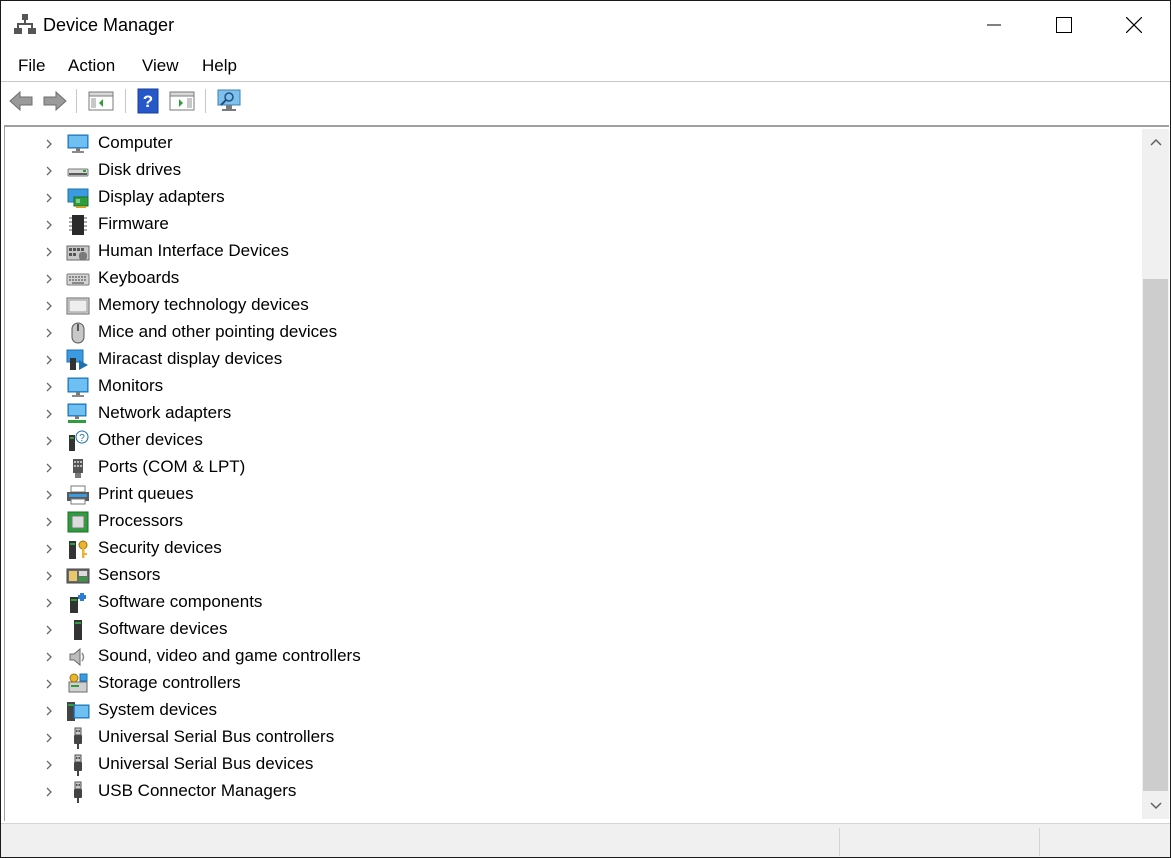 The image size is (1171, 858). What do you see at coordinates (305, 332) in the screenshot?
I see `tree-item-mouse: Mice and other pointing devices` at bounding box center [305, 332].